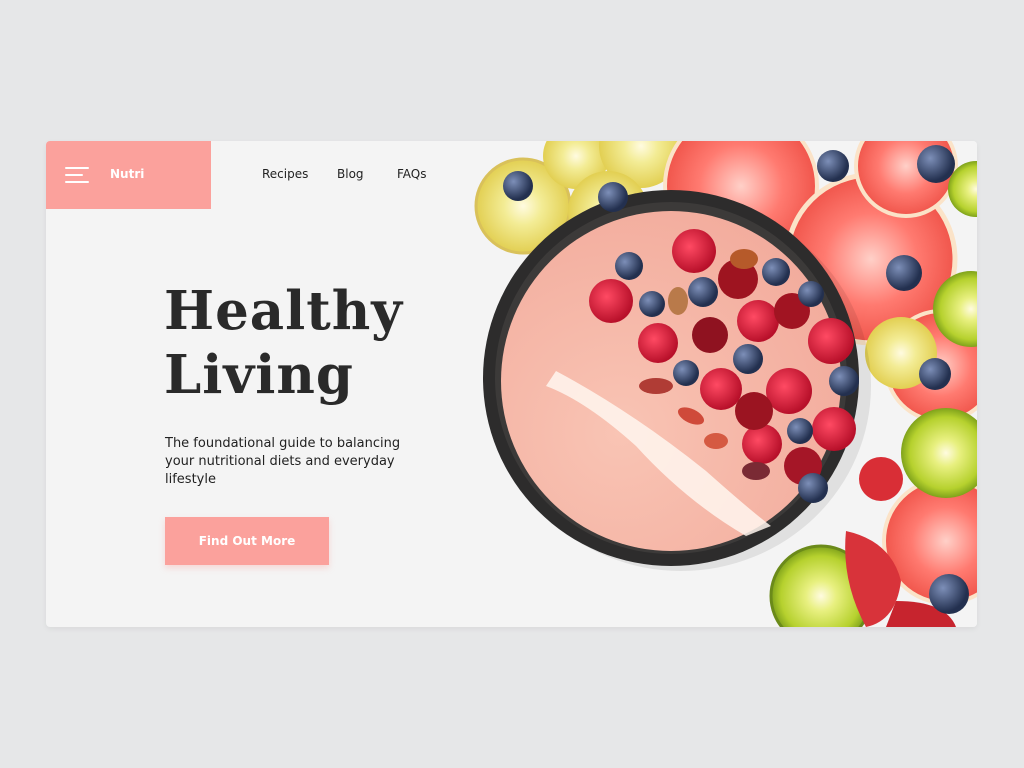 The height and width of the screenshot is (768, 1024). Describe the element at coordinates (367, 174) in the screenshot. I see `nav-item-blog: Blog` at that location.